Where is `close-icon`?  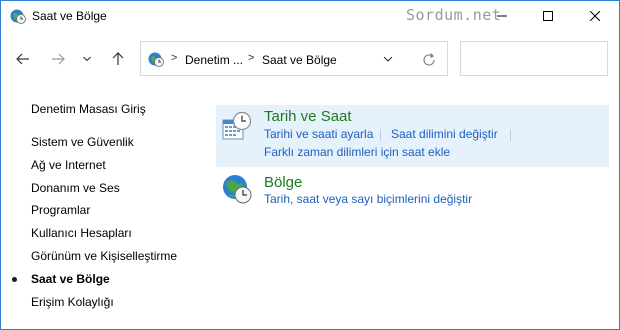 close-icon is located at coordinates (595, 16).